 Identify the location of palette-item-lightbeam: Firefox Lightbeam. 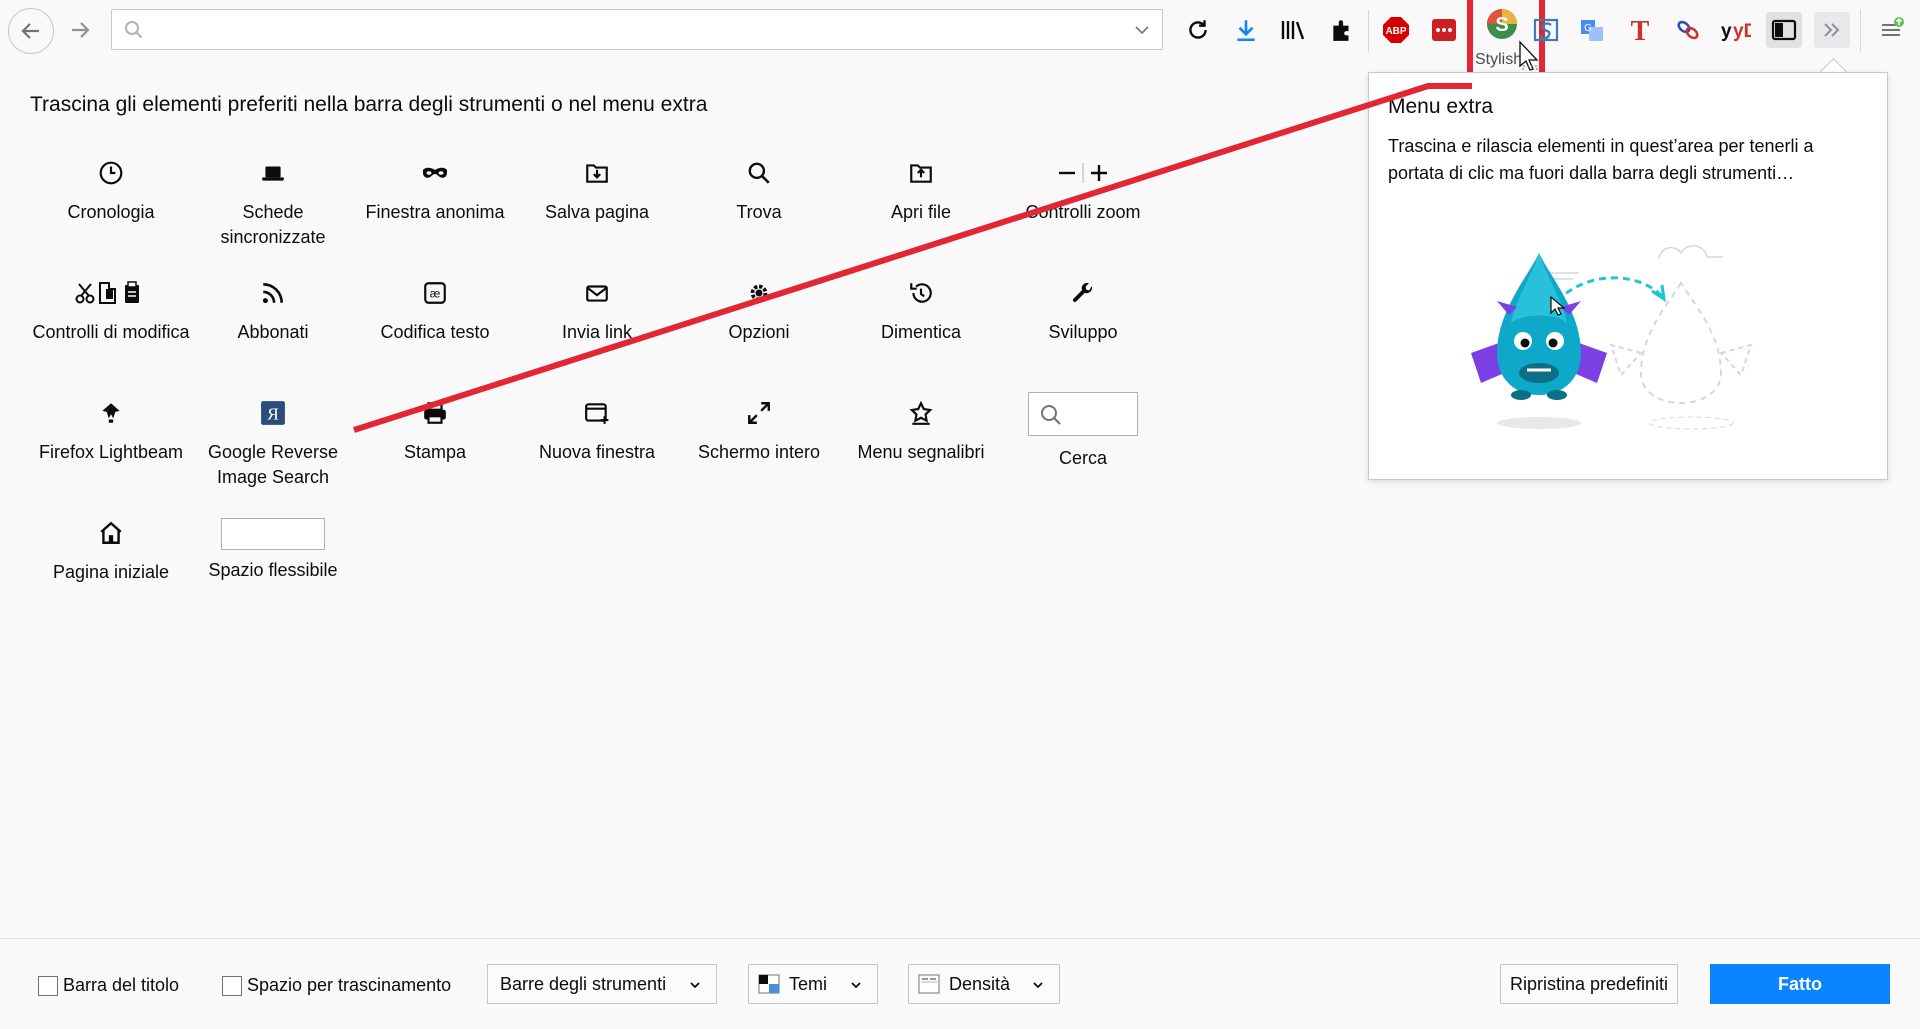
(111, 430).